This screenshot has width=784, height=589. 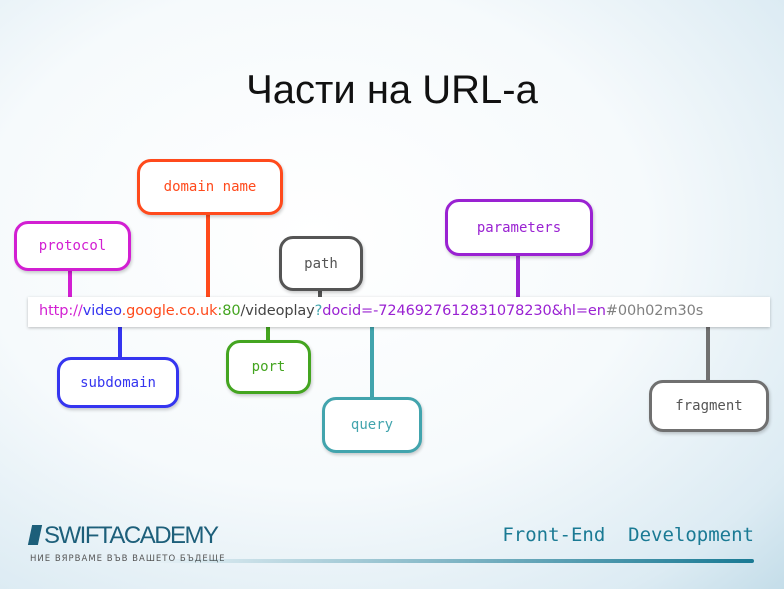 What do you see at coordinates (72, 246) in the screenshot?
I see `protocol-label: protocol` at bounding box center [72, 246].